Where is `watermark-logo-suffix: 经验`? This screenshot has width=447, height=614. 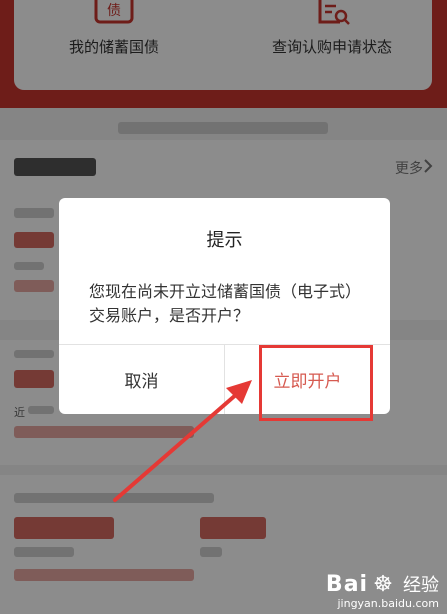
watermark-logo-suffix: 经验 is located at coordinates (421, 585).